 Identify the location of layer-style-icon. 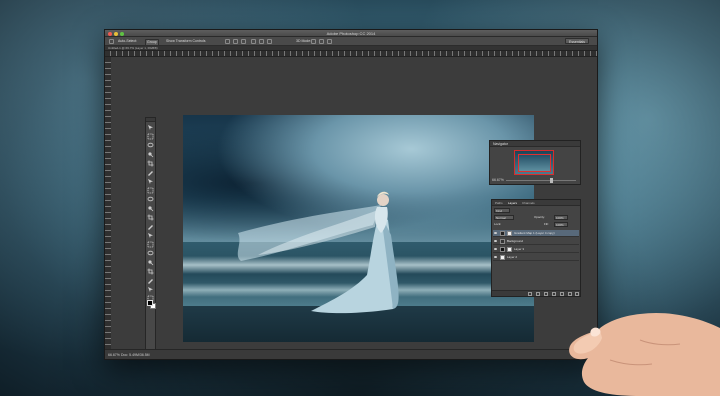
(538, 294).